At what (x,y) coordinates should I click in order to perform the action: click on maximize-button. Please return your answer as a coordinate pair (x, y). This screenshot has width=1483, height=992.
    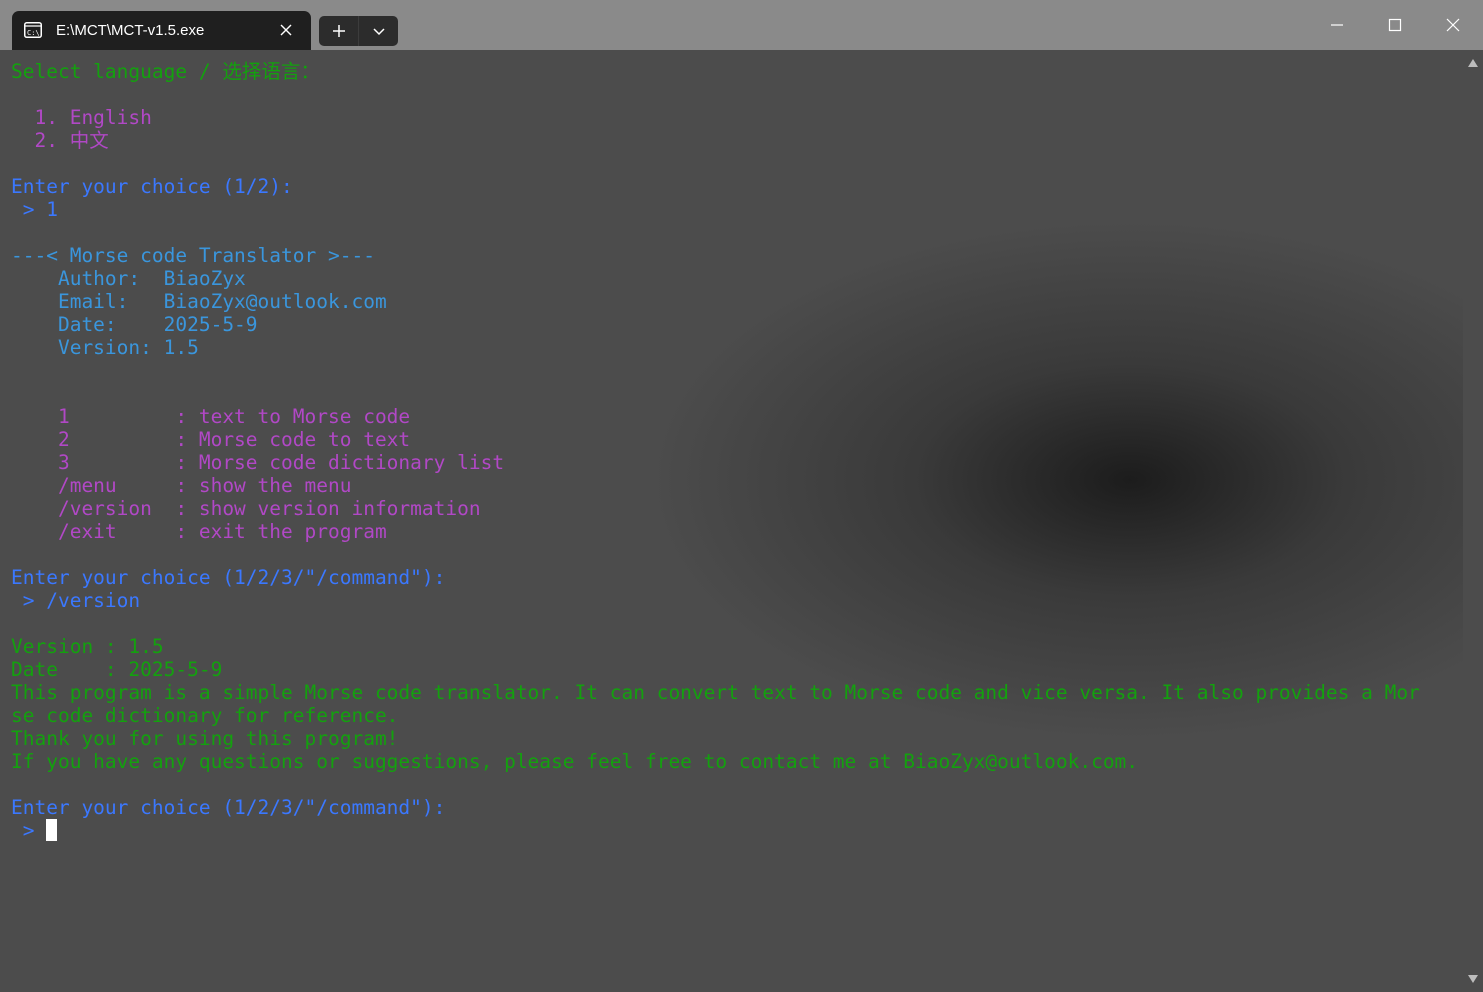
    Looking at the image, I should click on (1395, 25).